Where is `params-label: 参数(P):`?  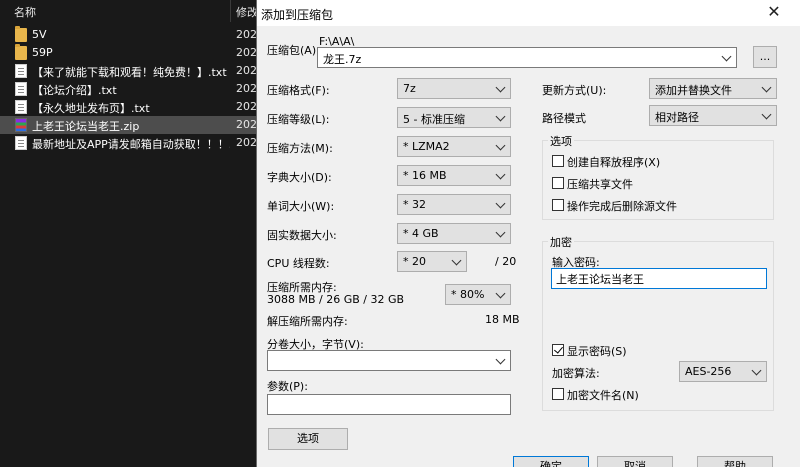 params-label: 参数(P): is located at coordinates (287, 386).